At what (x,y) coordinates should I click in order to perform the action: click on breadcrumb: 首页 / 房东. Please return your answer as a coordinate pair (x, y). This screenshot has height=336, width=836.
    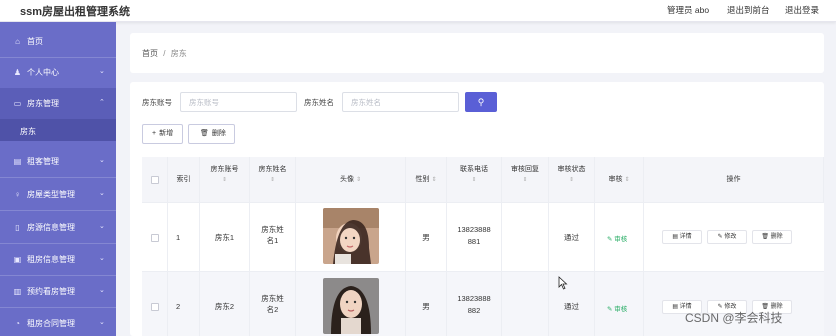
    Looking at the image, I should click on (164, 53).